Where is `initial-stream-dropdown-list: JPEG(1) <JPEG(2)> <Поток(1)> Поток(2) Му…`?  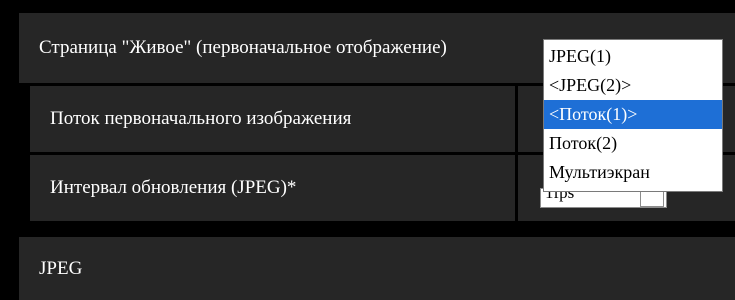 initial-stream-dropdown-list: JPEG(1) <JPEG(2)> <Поток(1)> Поток(2) Му… is located at coordinates (633, 115).